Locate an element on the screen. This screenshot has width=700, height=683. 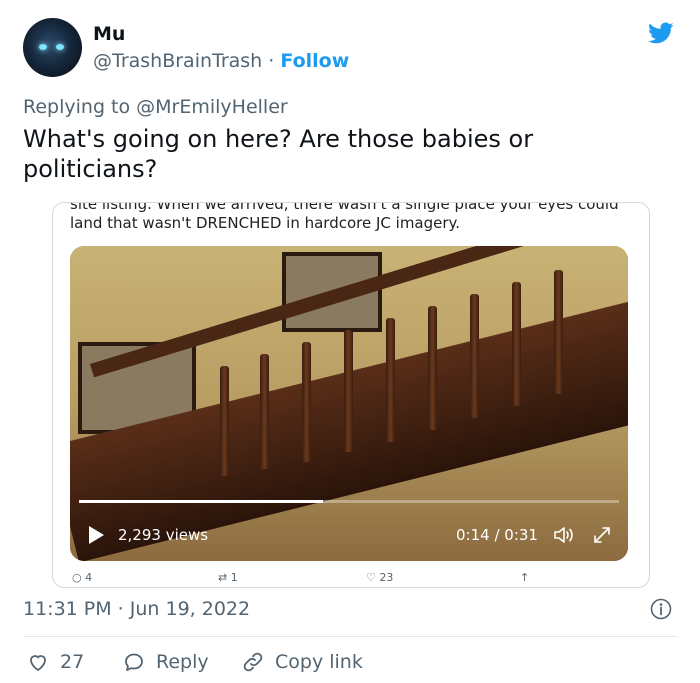
embed-reply-count: ○ 4 is located at coordinates (82, 577).